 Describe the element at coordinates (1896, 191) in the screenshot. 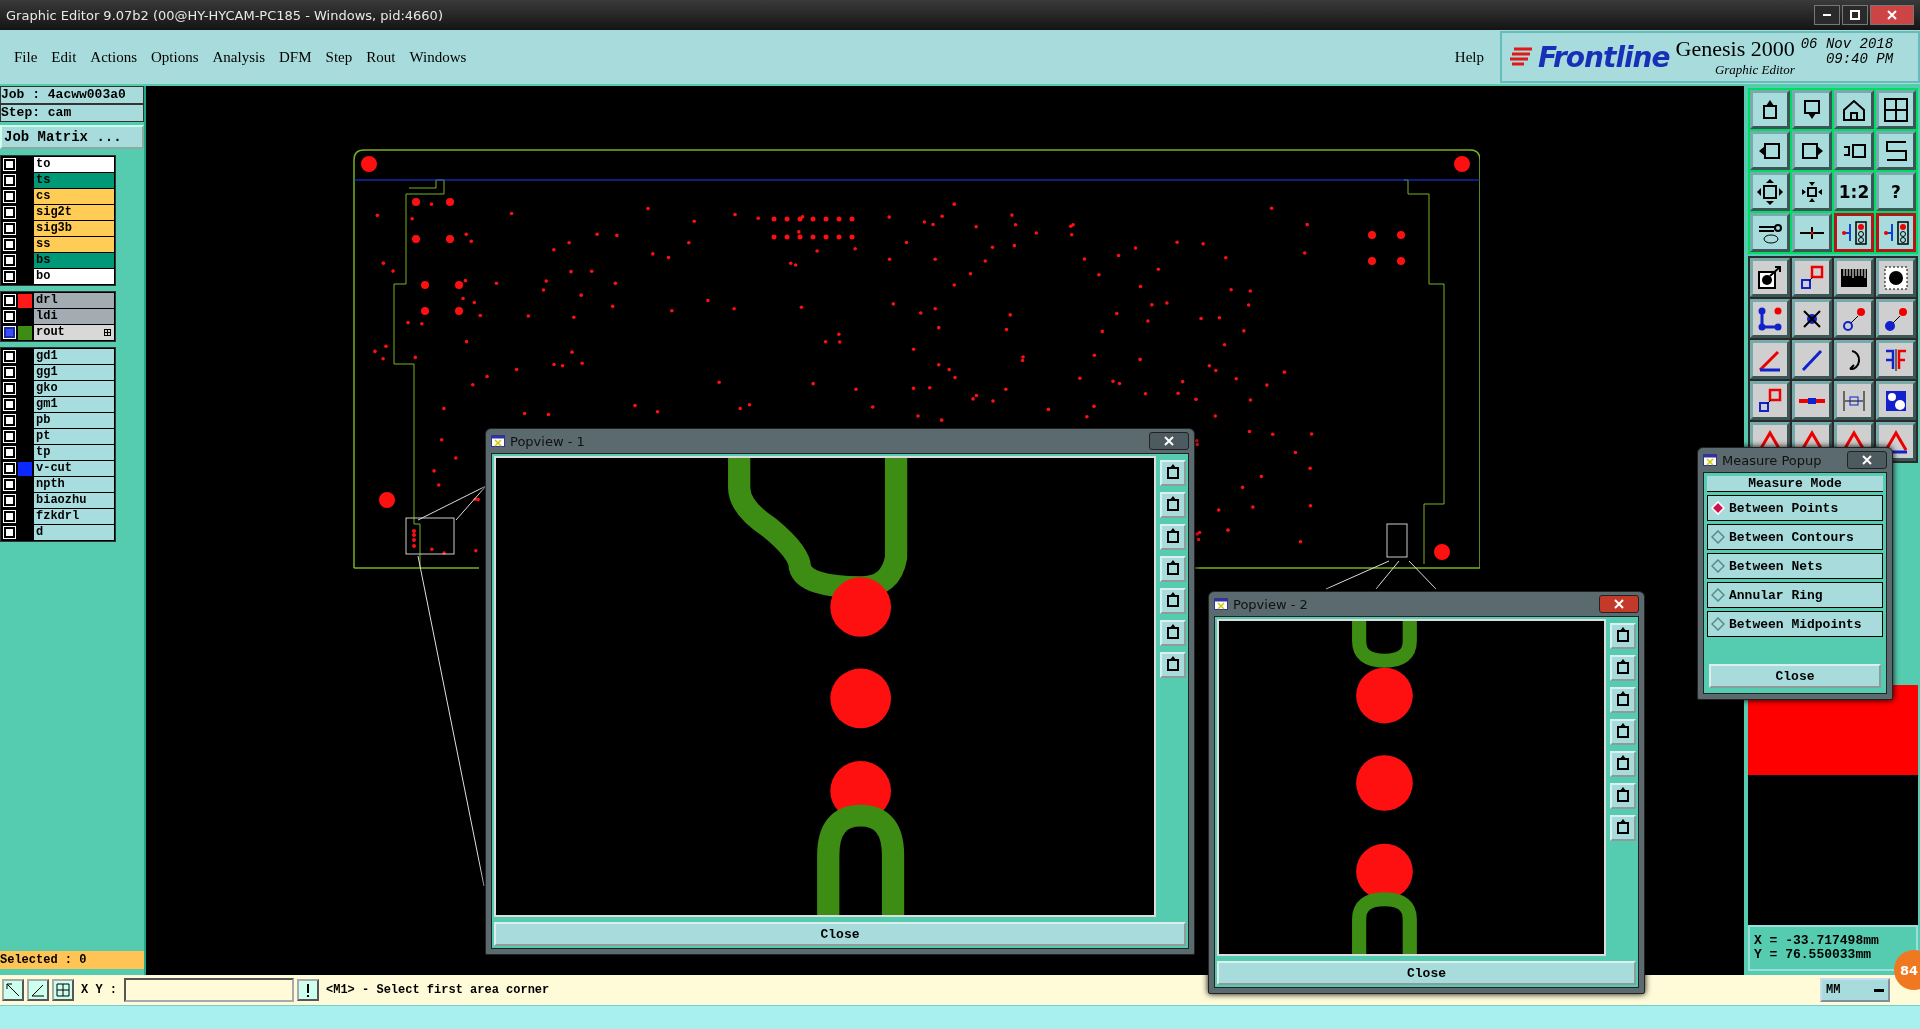

I see `tool-button: ?` at that location.